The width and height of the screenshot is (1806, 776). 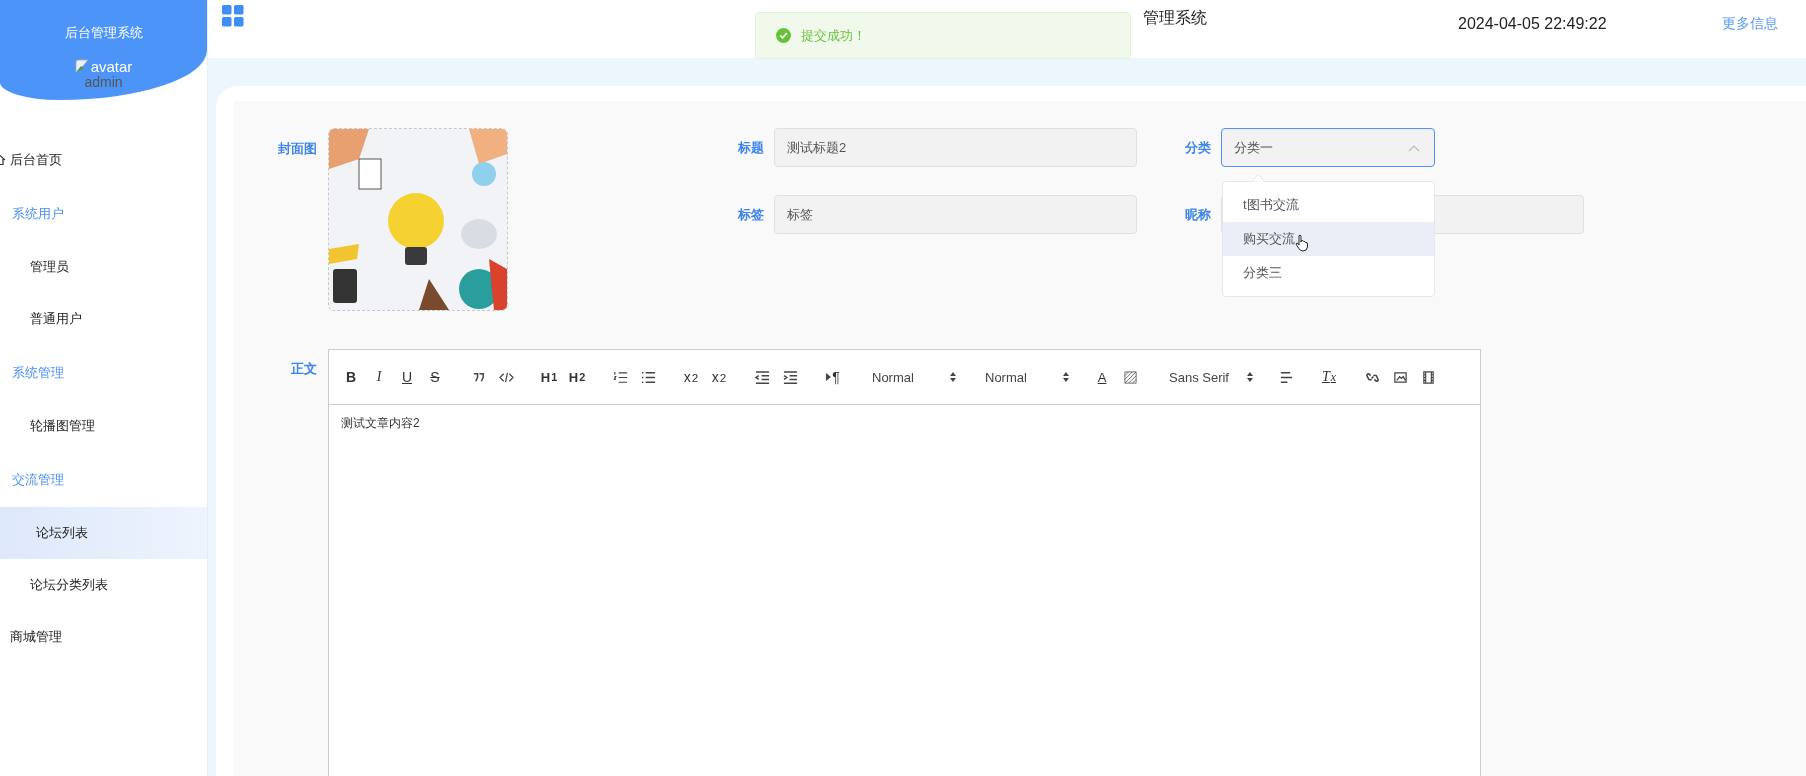 I want to click on dropdown-option: 分类三, so click(x=1328, y=273).